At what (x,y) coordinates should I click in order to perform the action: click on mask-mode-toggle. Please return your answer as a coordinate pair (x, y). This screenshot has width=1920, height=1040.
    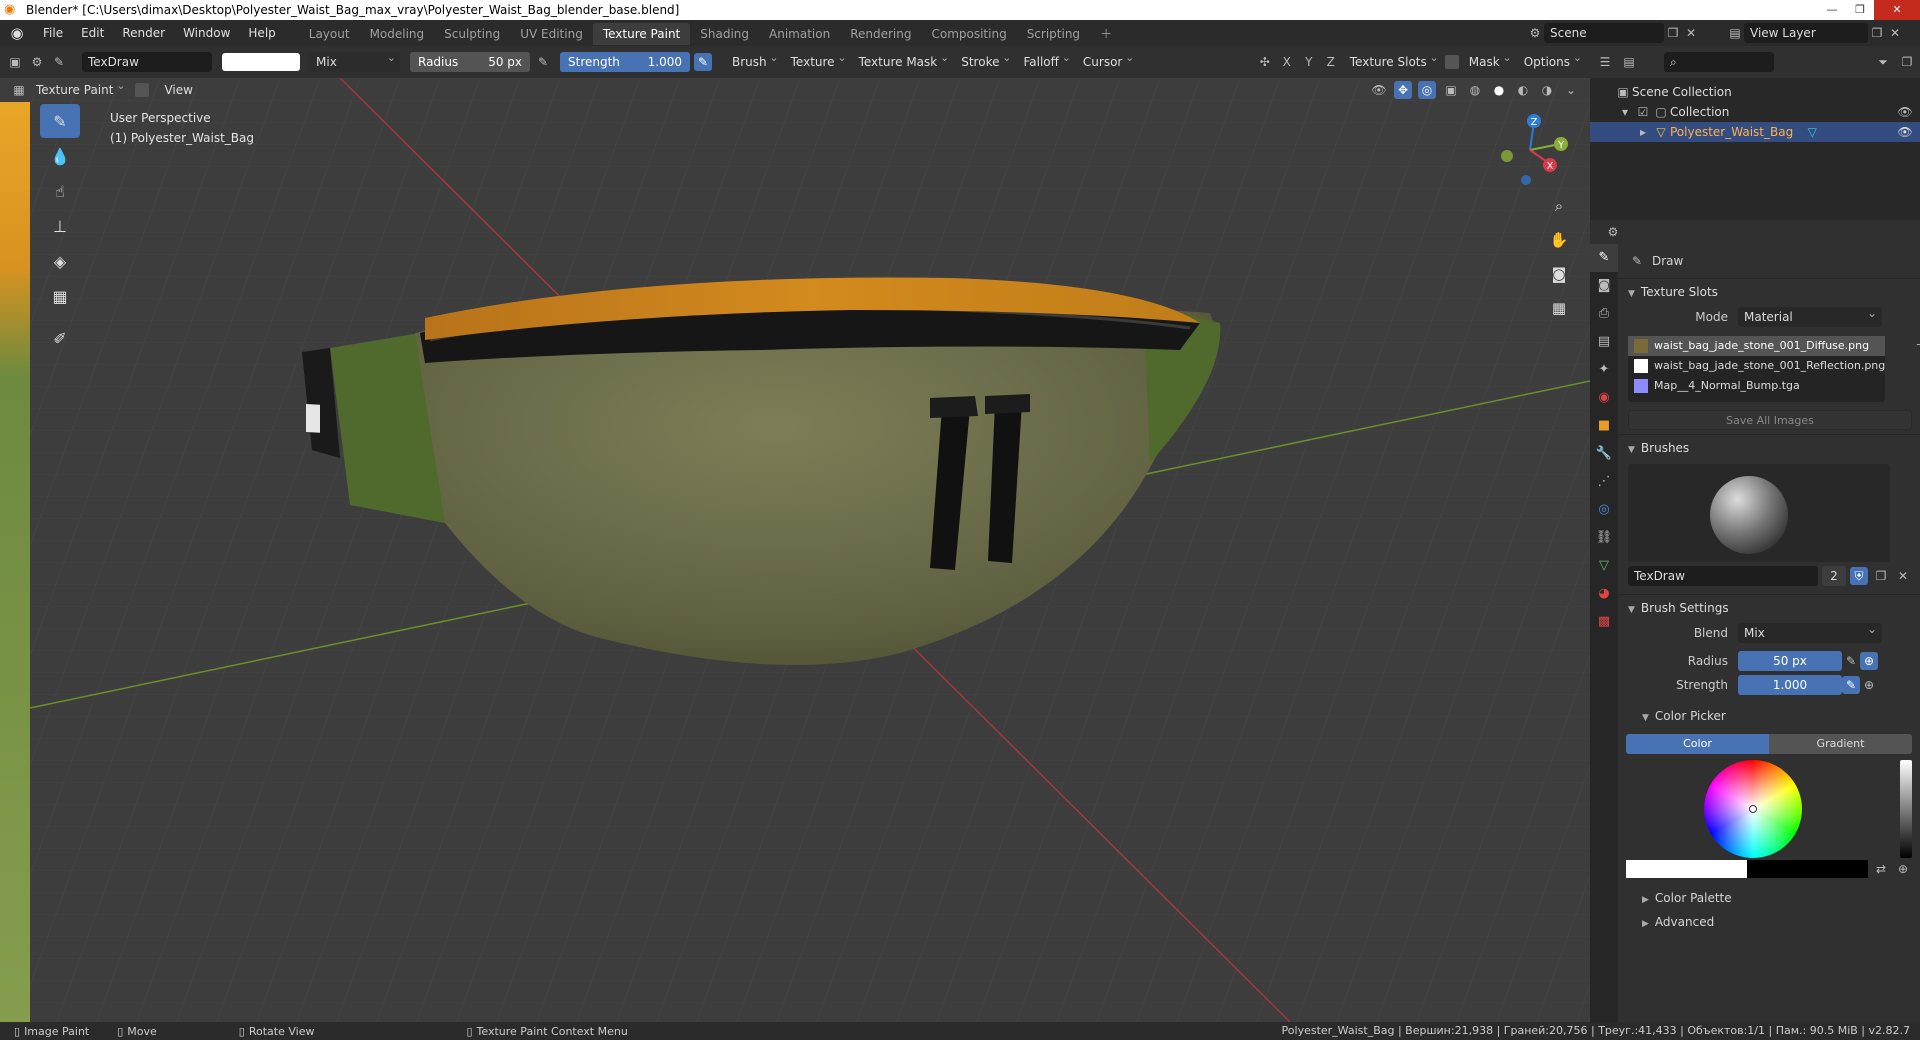
    Looking at the image, I should click on (142, 90).